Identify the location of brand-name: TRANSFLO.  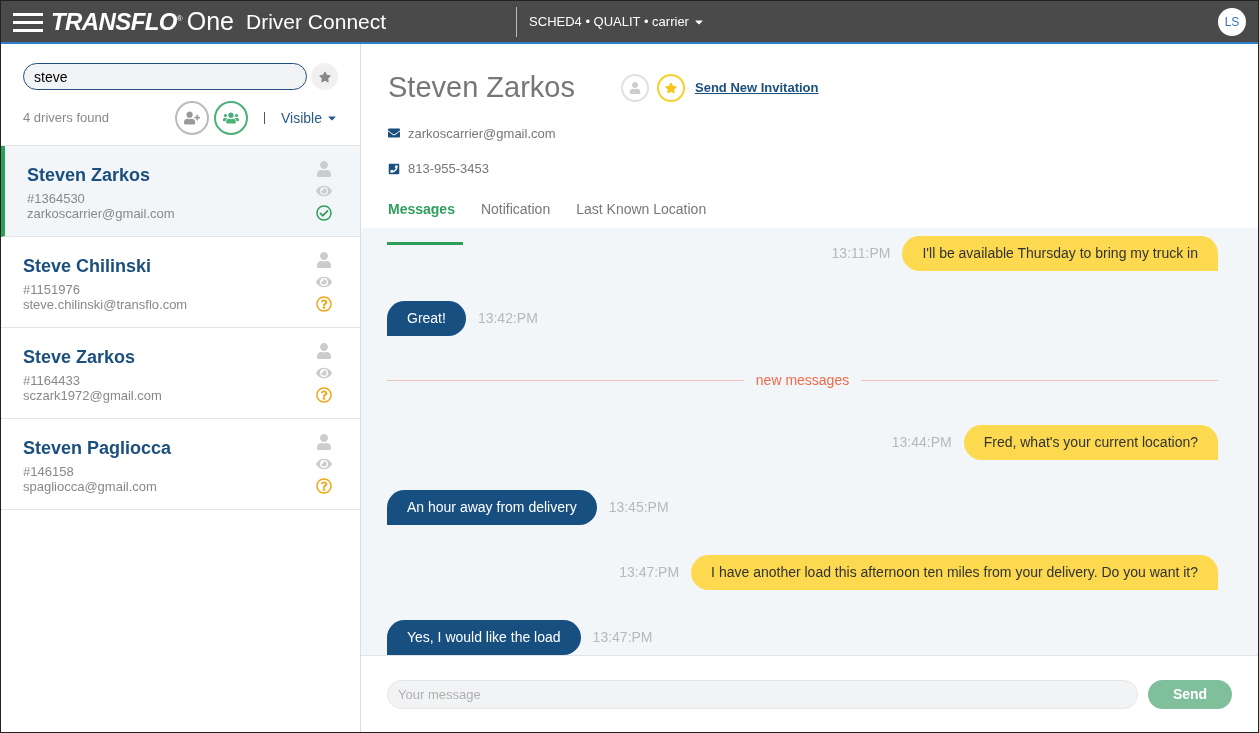
(114, 21).